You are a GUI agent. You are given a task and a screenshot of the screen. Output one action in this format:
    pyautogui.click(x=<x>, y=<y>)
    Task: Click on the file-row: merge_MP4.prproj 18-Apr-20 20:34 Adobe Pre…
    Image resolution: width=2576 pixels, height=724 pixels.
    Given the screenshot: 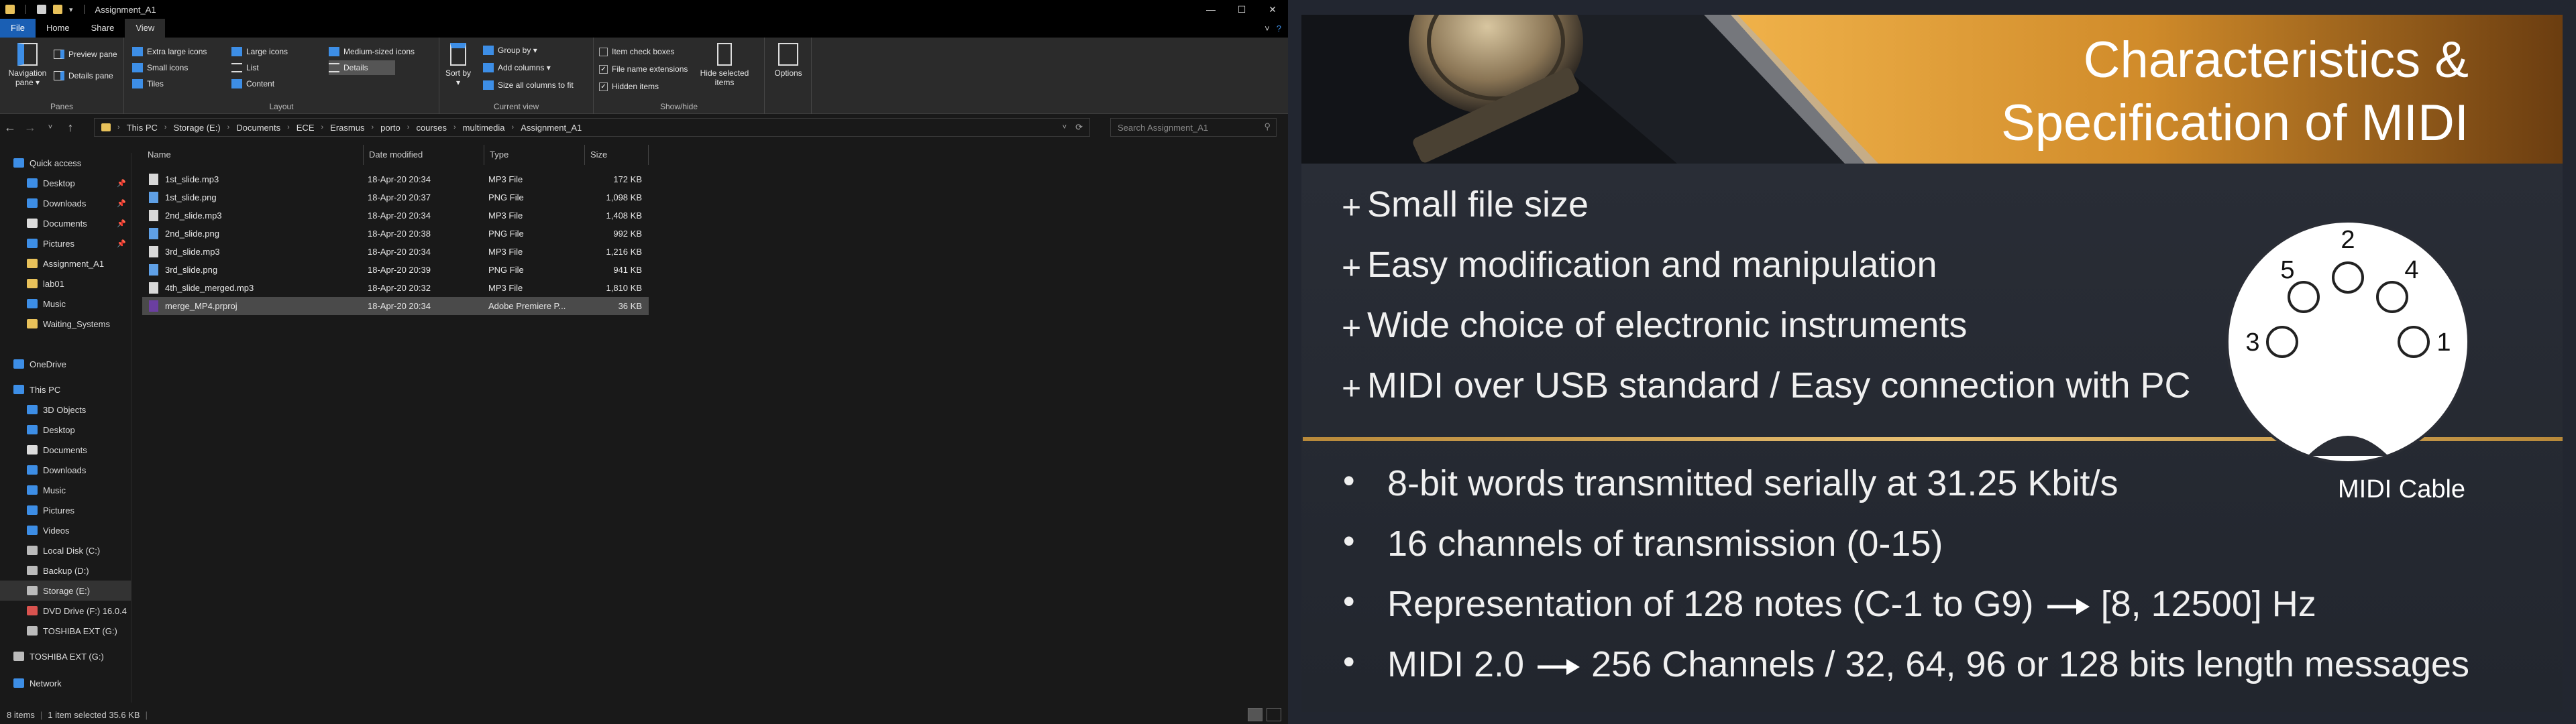 What is the action you would take?
    pyautogui.click(x=395, y=306)
    